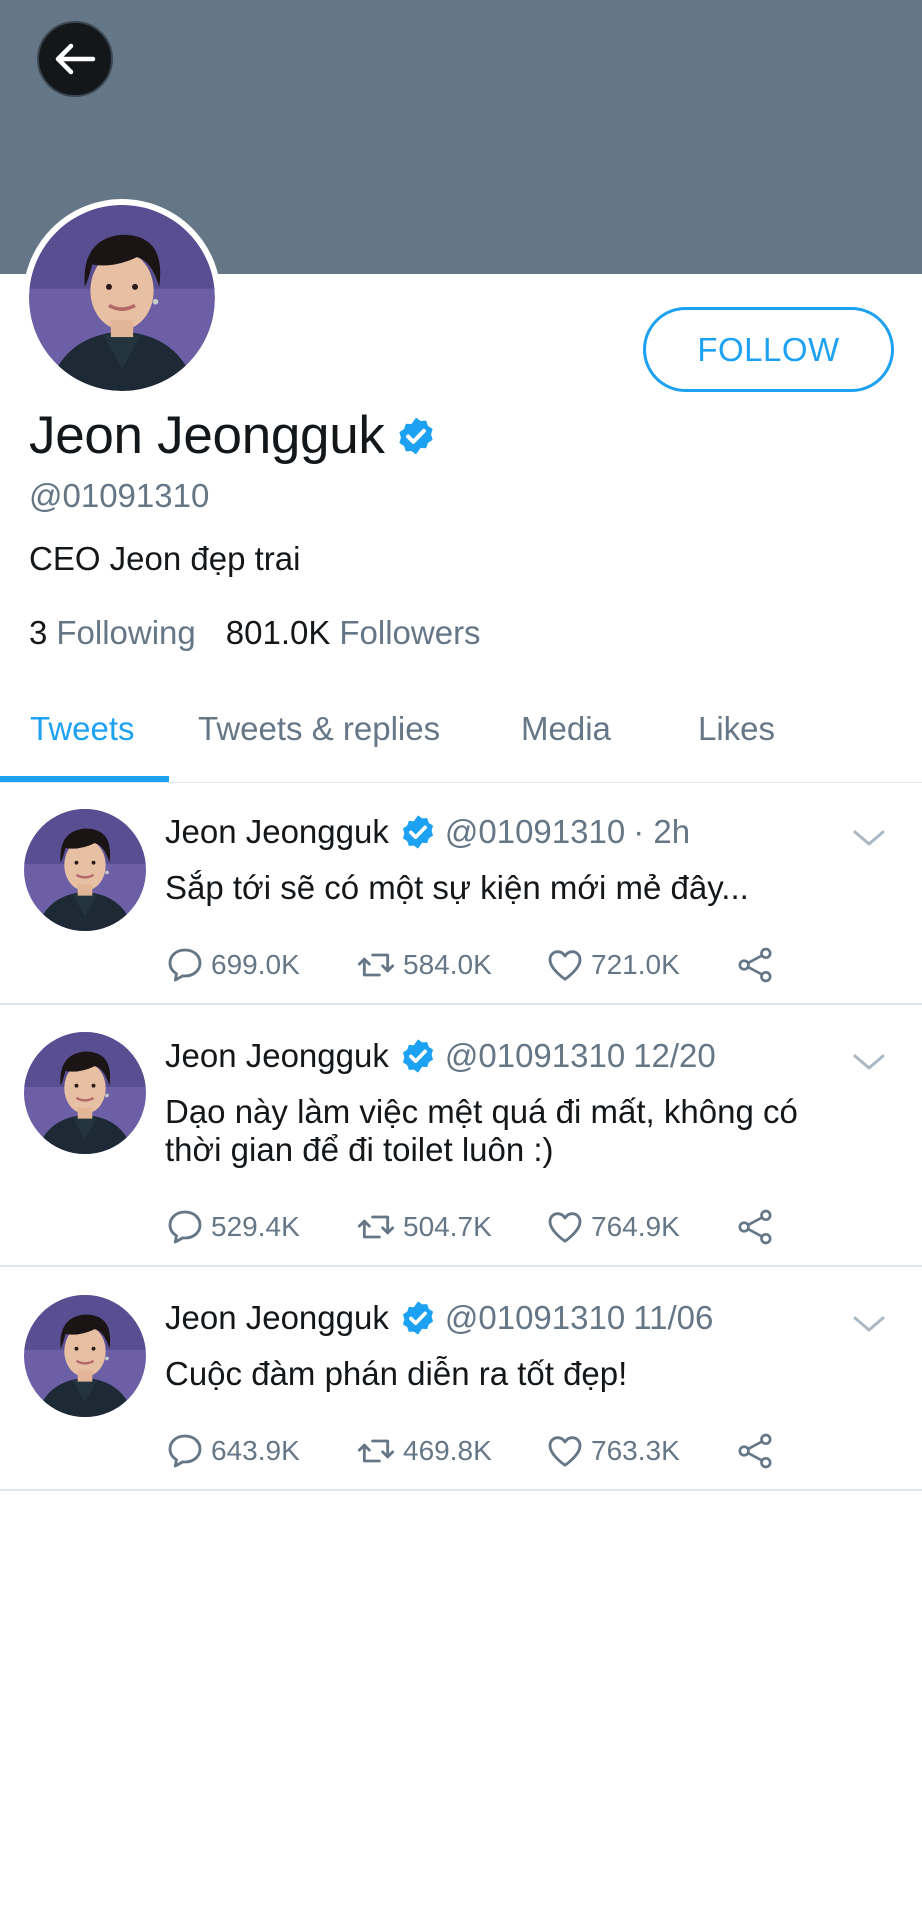 This screenshot has height=1920, width=922. What do you see at coordinates (768, 349) in the screenshot?
I see `follow-button: FOLLOW` at bounding box center [768, 349].